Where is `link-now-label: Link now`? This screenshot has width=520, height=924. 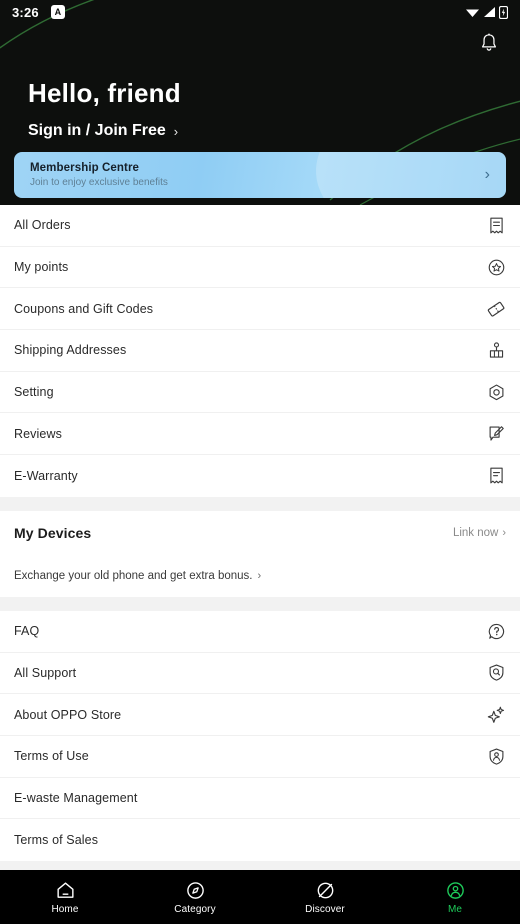 link-now-label: Link now is located at coordinates (475, 533).